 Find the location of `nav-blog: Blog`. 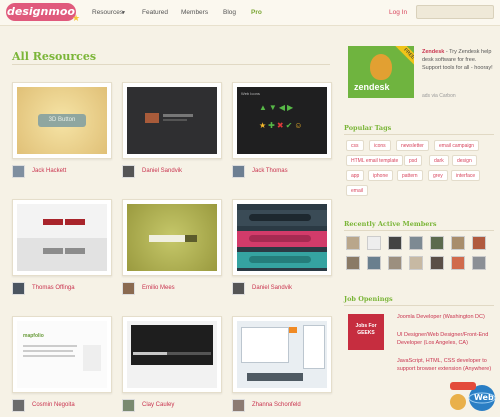

nav-blog: Blog is located at coordinates (229, 12).